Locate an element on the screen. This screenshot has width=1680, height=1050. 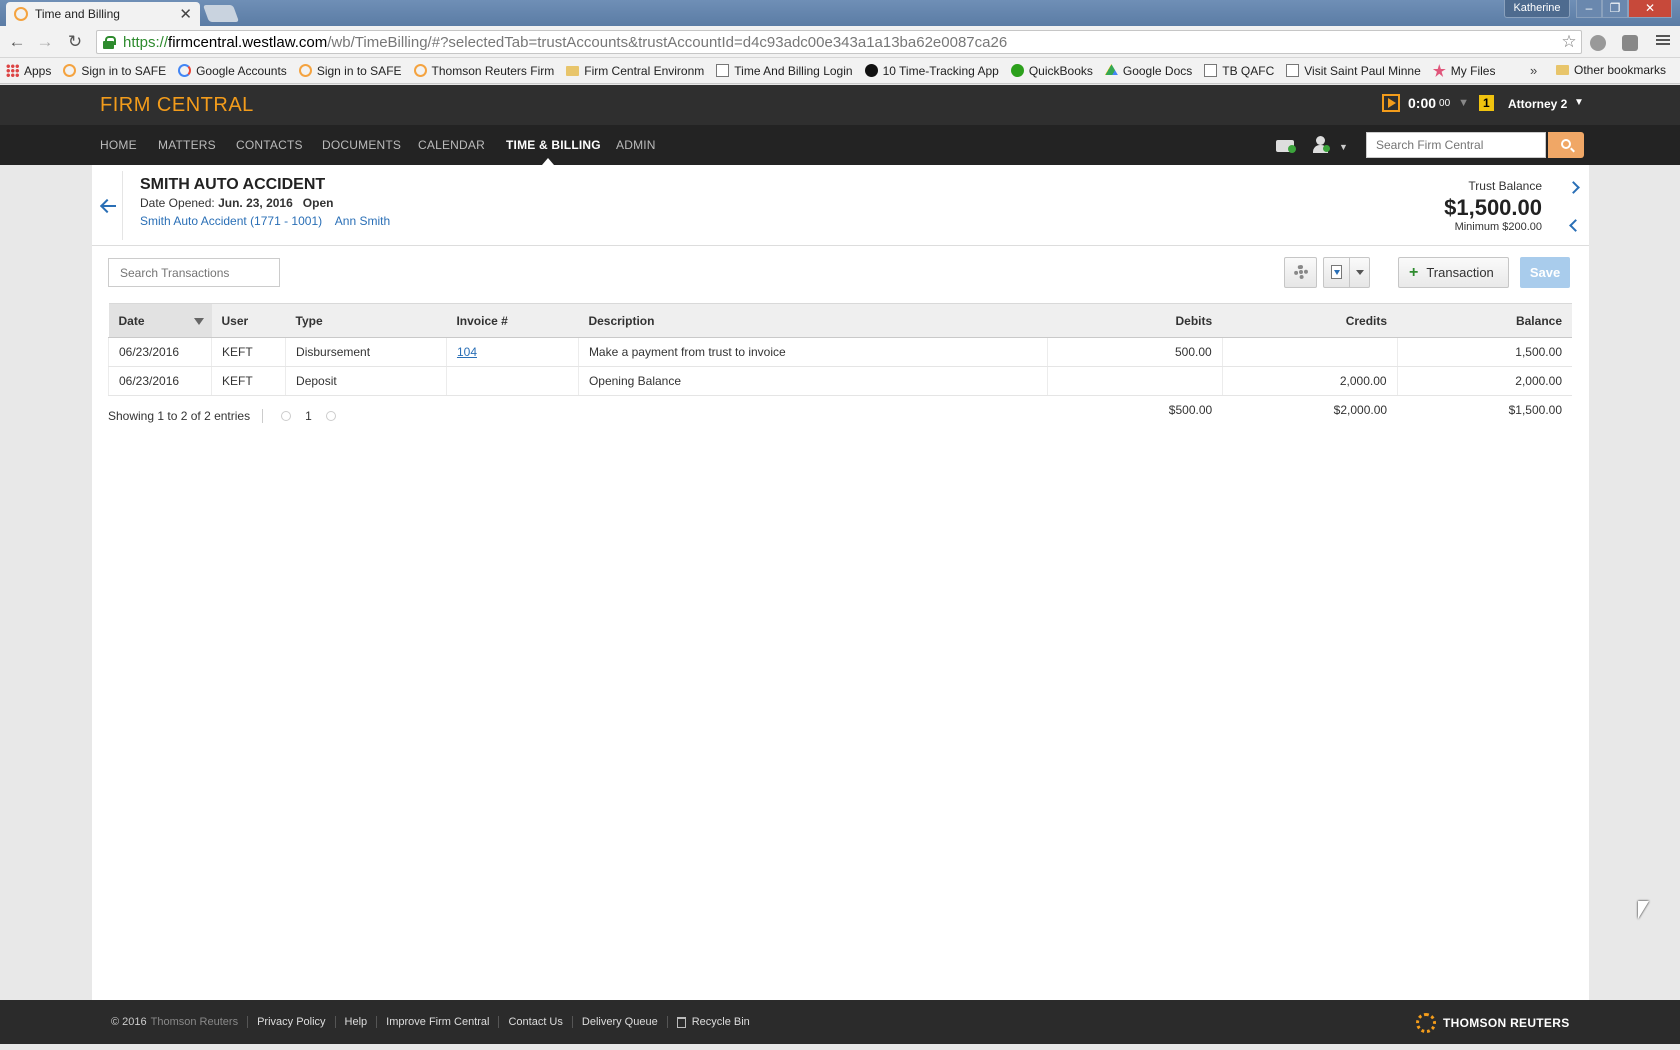
bookmark-item: Firm Central Environm is located at coordinates (635, 71).